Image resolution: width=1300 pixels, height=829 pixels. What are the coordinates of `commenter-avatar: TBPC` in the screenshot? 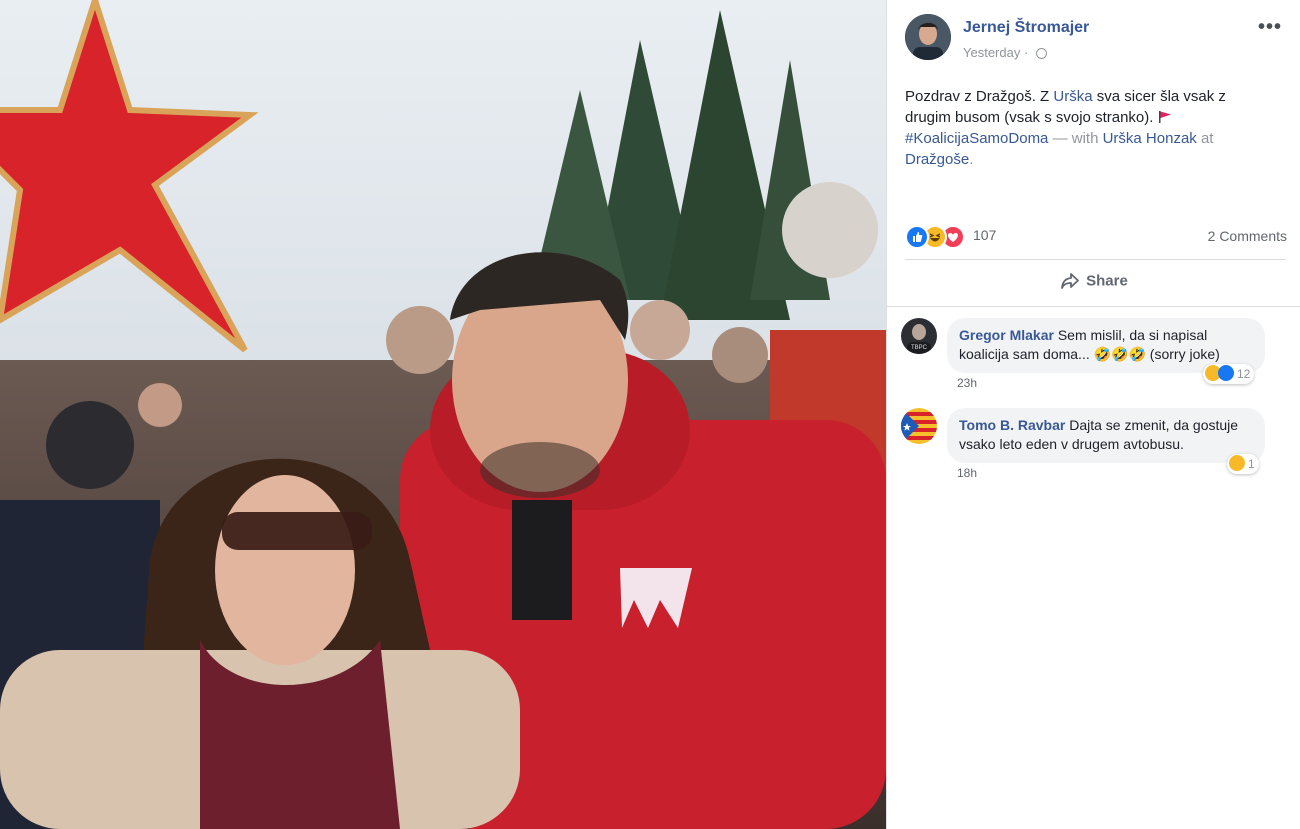 It's located at (919, 336).